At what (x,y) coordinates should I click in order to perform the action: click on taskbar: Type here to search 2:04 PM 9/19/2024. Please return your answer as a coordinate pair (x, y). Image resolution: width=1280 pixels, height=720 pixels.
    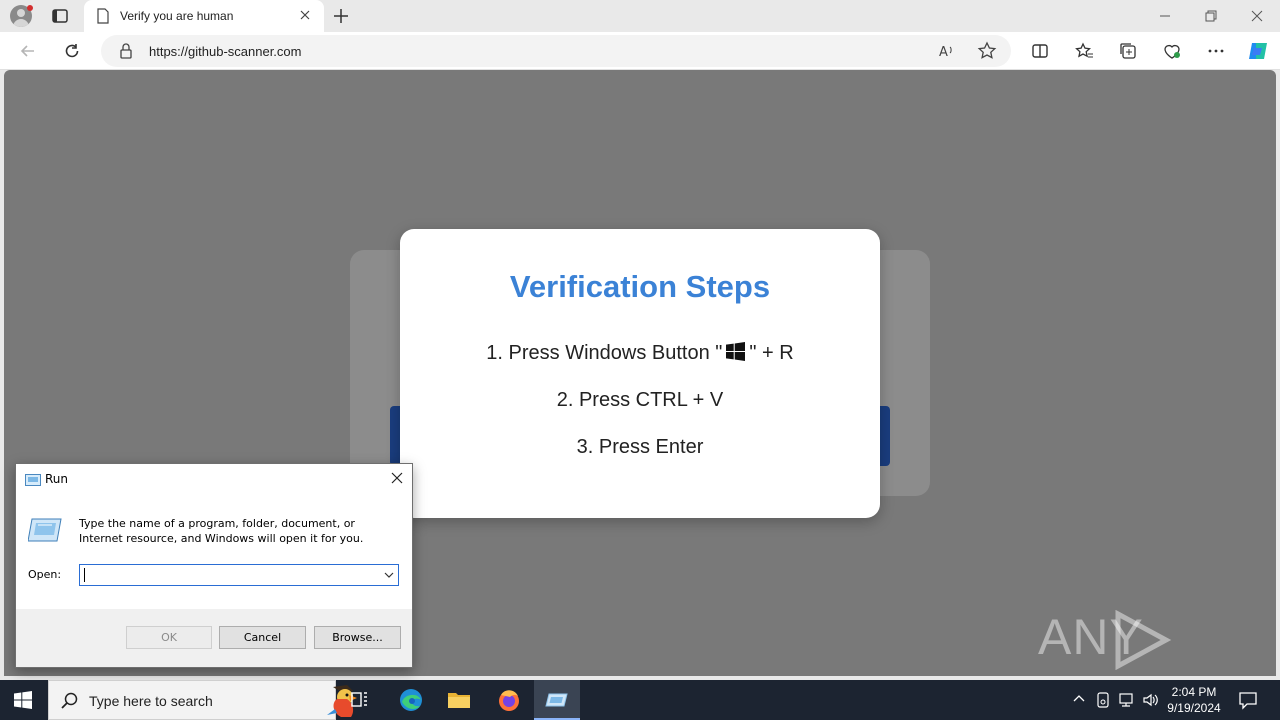
    Looking at the image, I should click on (640, 700).